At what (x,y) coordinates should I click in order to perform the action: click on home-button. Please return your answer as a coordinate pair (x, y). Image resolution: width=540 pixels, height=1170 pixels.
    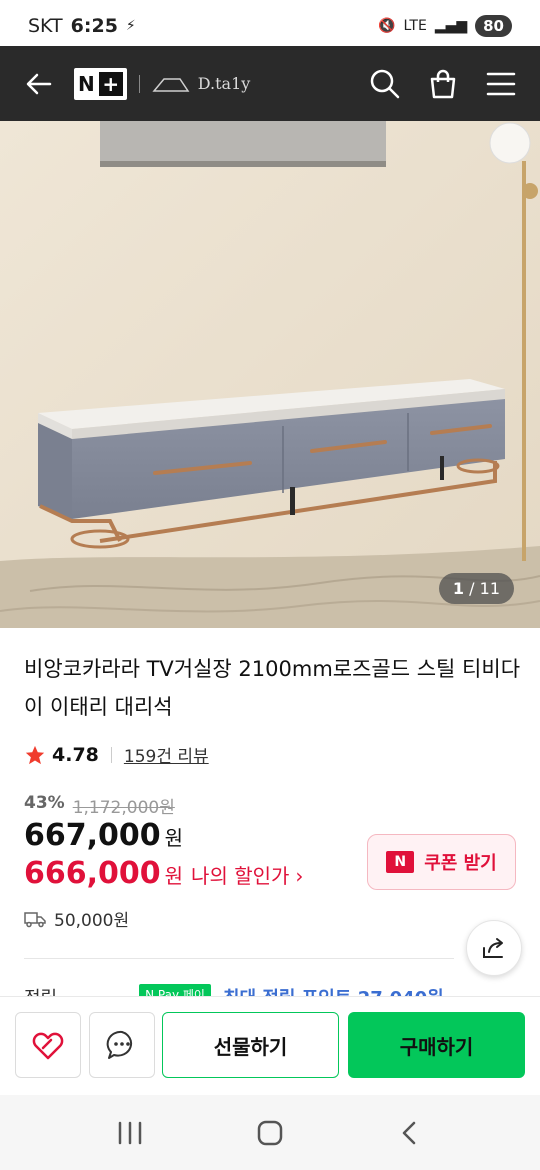
    Looking at the image, I should click on (270, 1133).